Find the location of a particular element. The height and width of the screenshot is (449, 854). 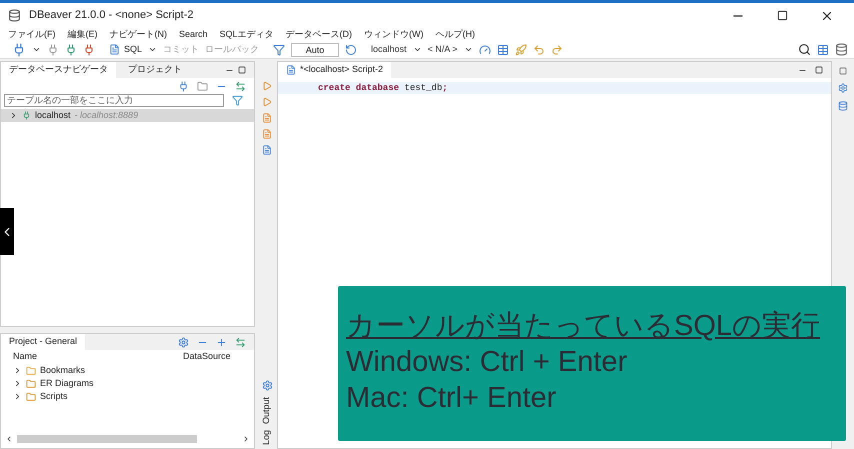

schema-selector: < N/A > is located at coordinates (443, 49).